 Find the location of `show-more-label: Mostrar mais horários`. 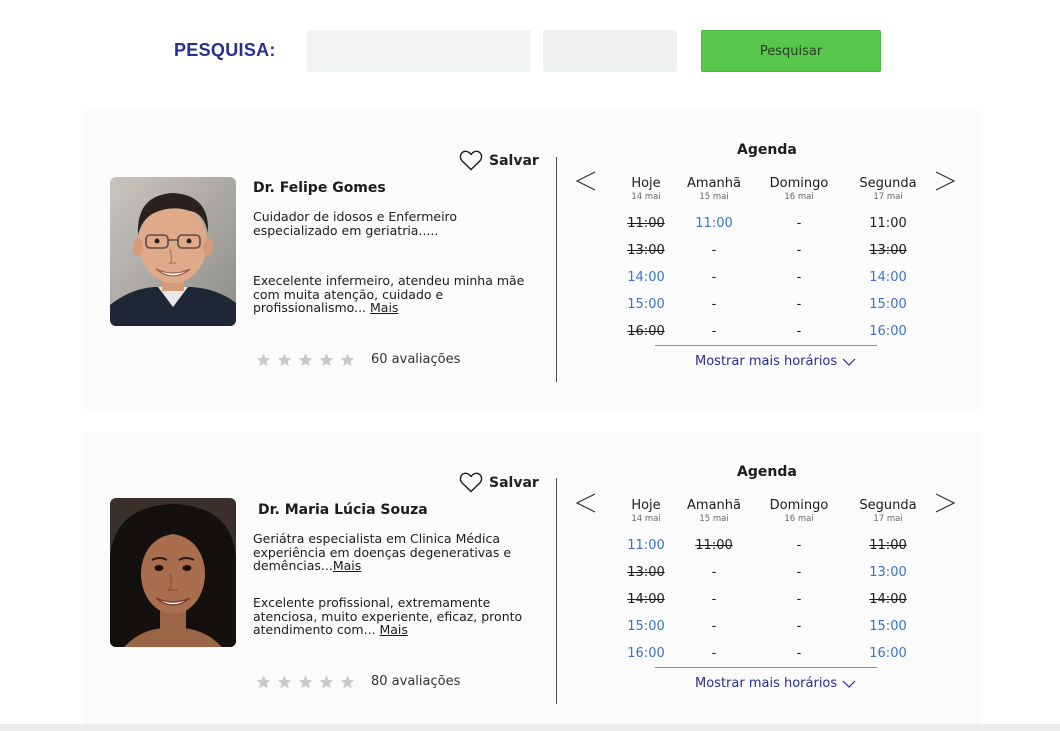

show-more-label: Mostrar mais horários is located at coordinates (766, 361).